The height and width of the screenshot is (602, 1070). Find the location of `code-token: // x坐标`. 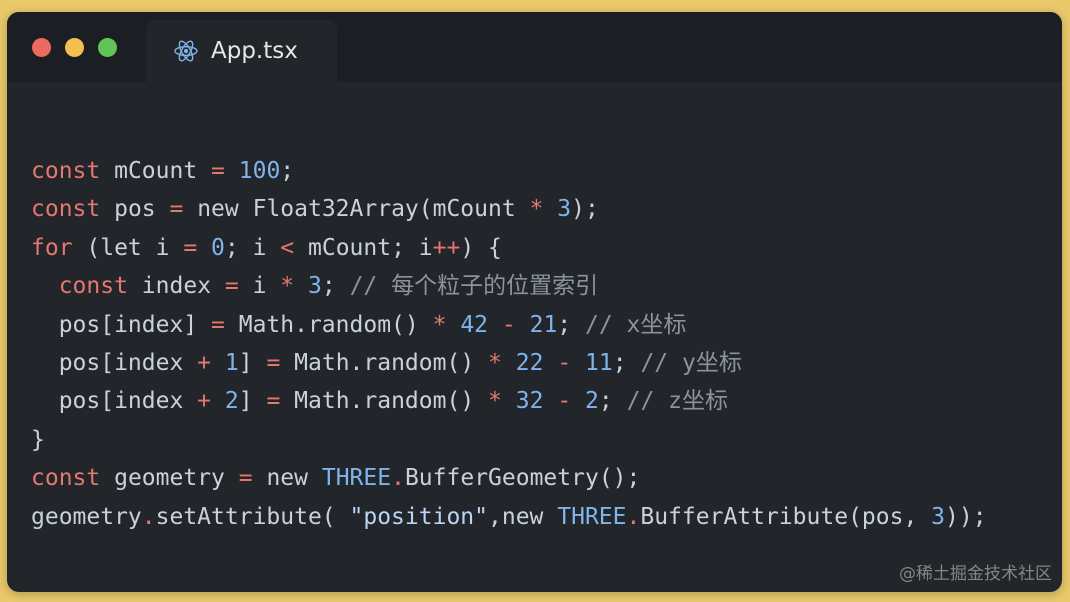

code-token: // x坐标 is located at coordinates (636, 324).